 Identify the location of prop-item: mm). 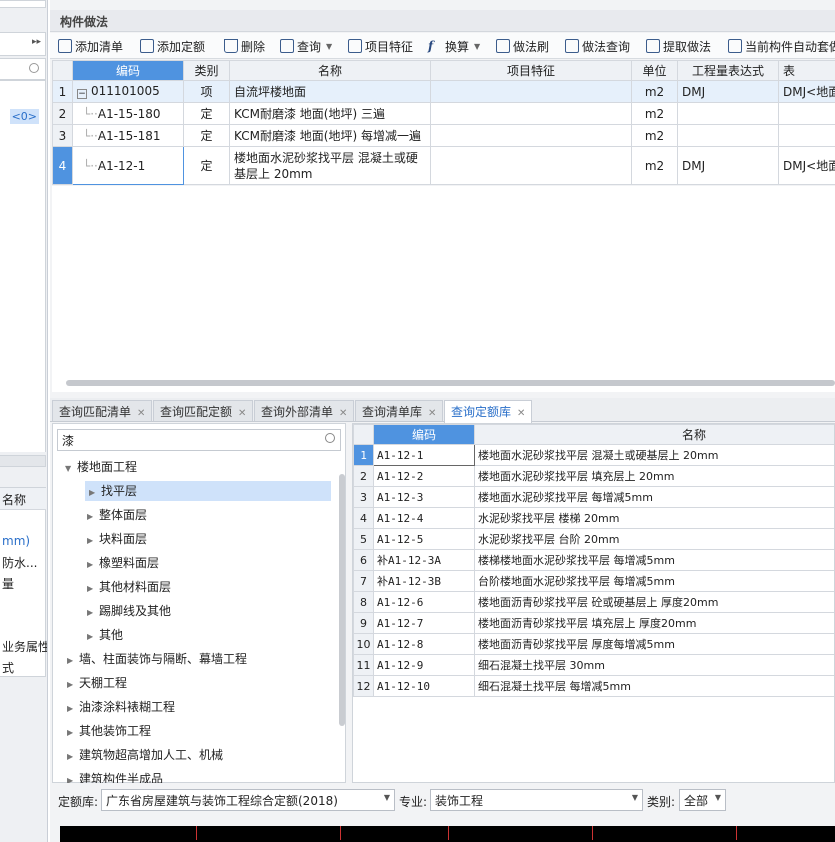
(16, 541).